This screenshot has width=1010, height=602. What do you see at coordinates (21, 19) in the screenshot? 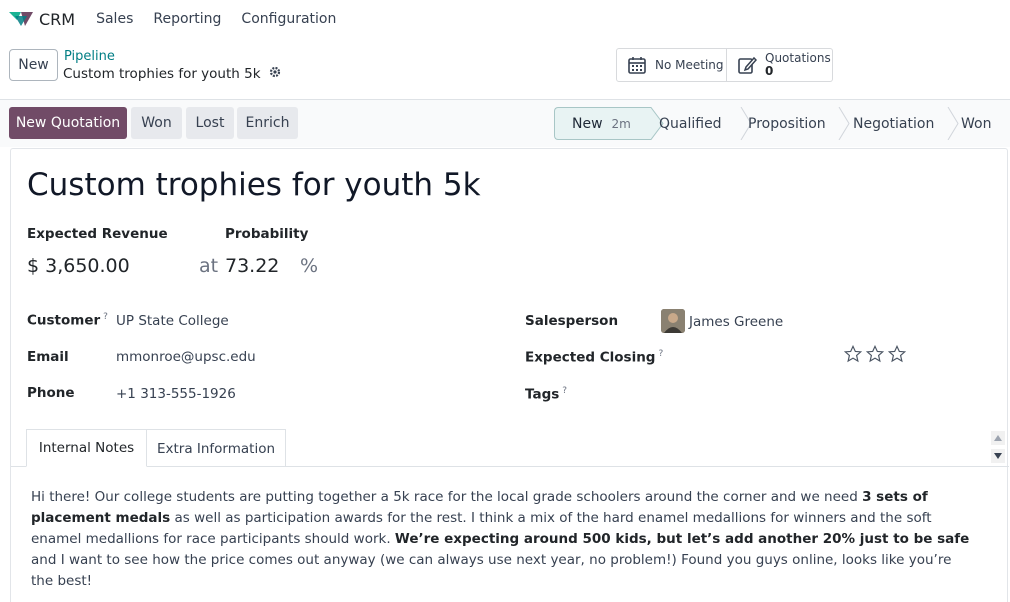
I see `crm-logo-icon` at bounding box center [21, 19].